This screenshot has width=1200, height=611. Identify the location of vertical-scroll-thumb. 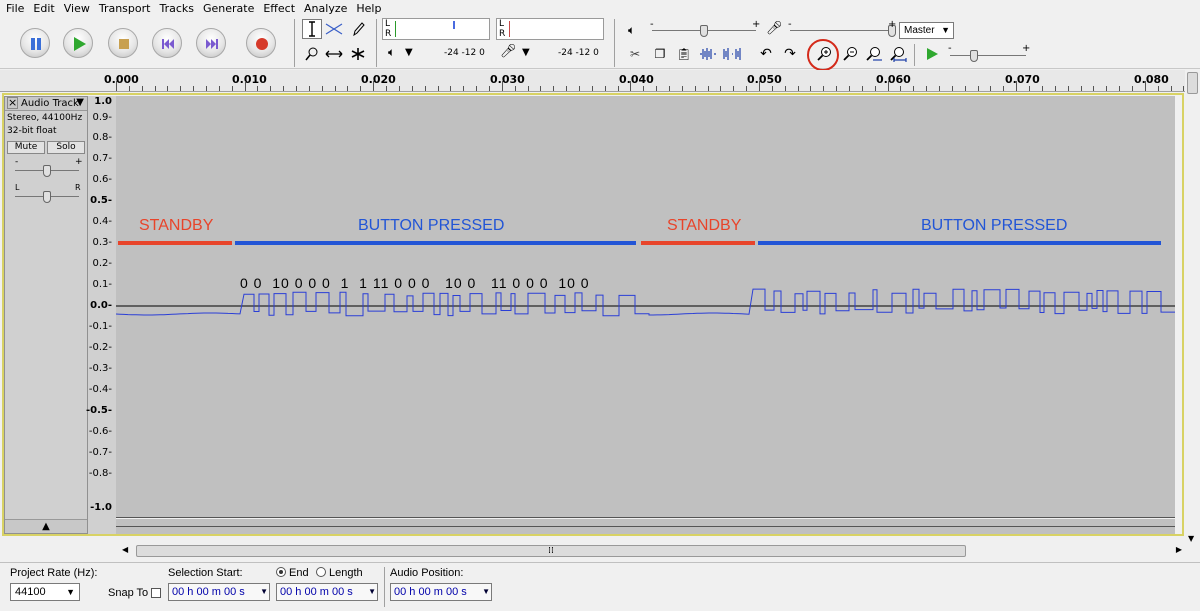
(1192, 83).